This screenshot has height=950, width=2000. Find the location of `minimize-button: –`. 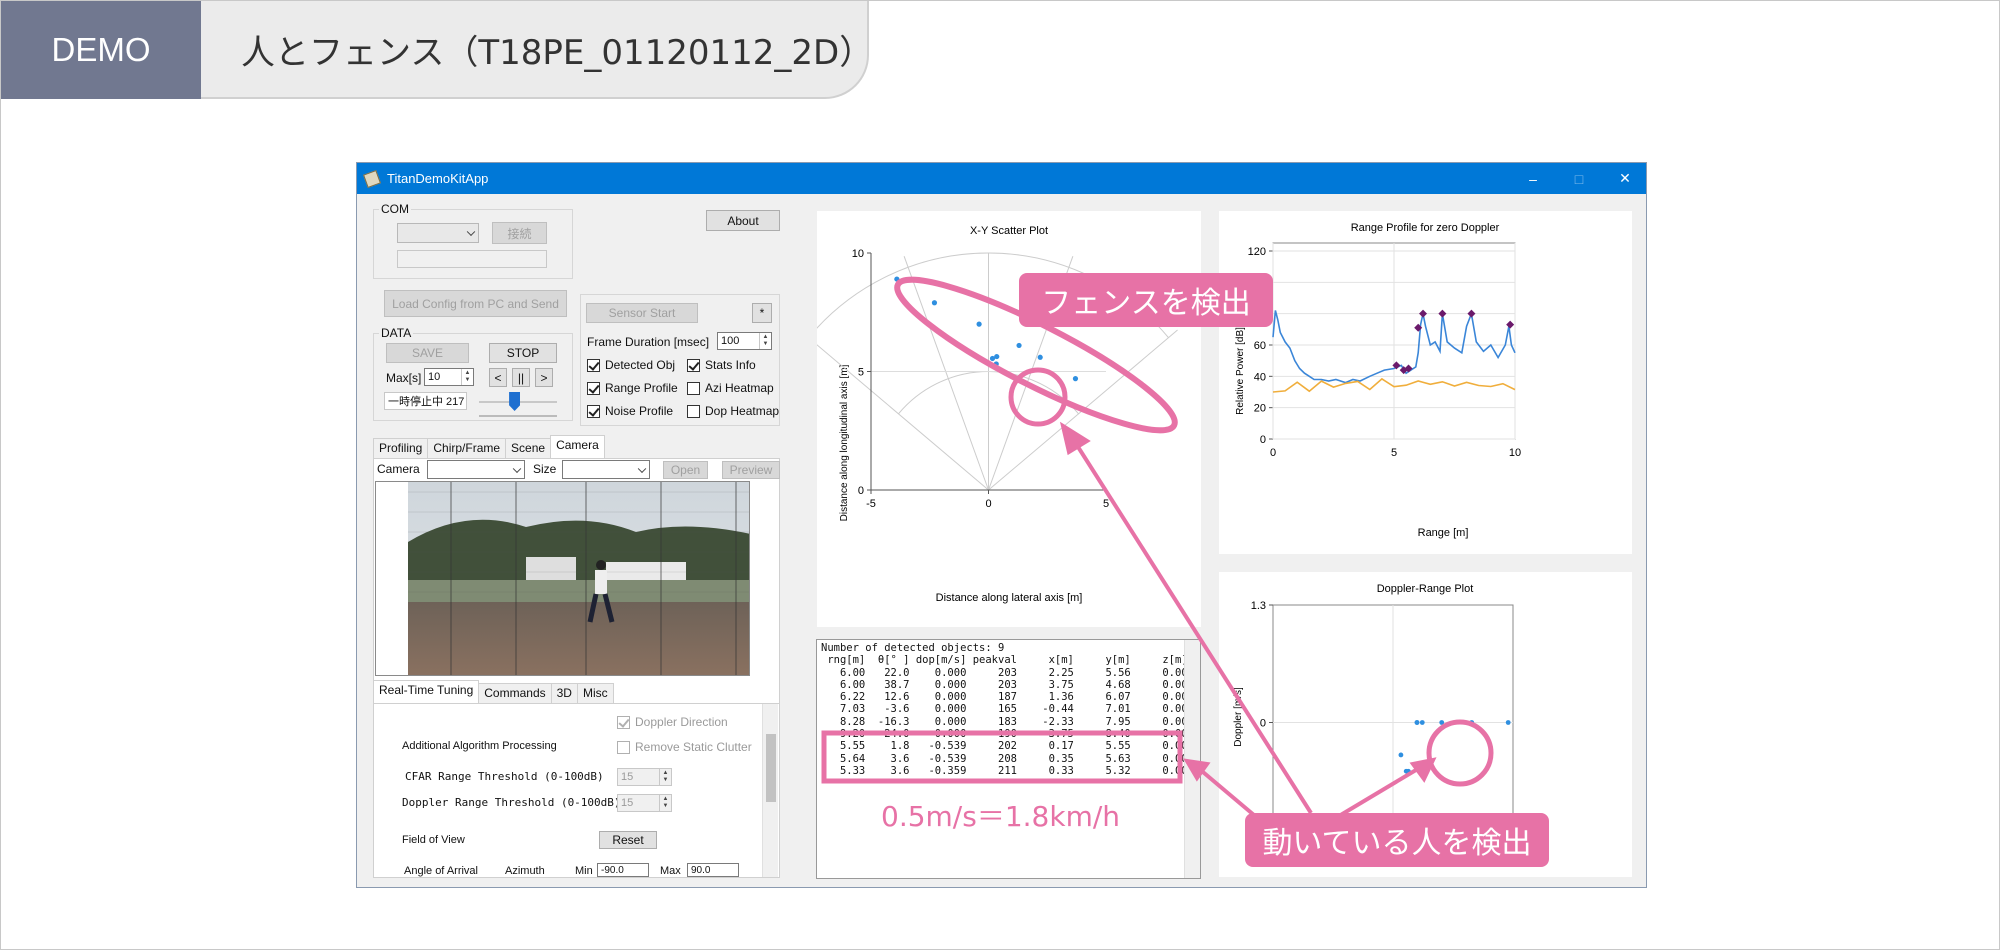

minimize-button: – is located at coordinates (1533, 178).